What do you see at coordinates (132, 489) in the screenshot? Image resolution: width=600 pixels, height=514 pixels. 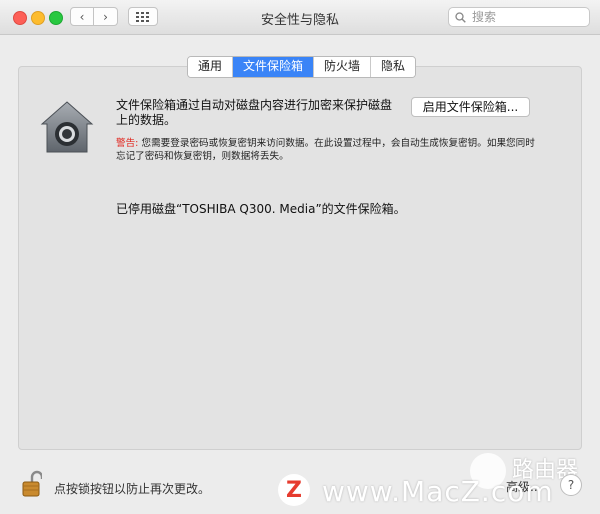 I see `lock-hint-text: 点按锁按钮以防止再次更改。` at bounding box center [132, 489].